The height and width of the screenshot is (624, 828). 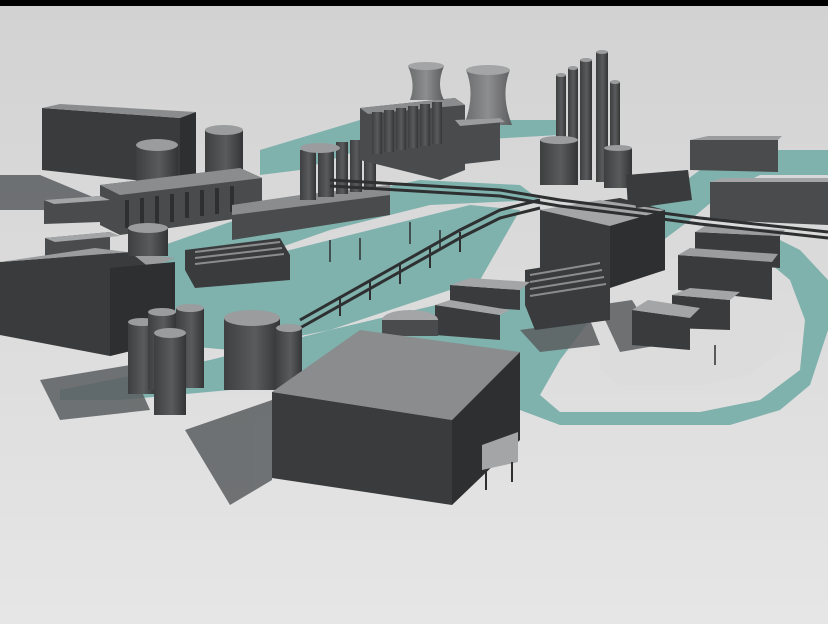 What do you see at coordinates (480, 141) in the screenshot?
I see `building-upper-center` at bounding box center [480, 141].